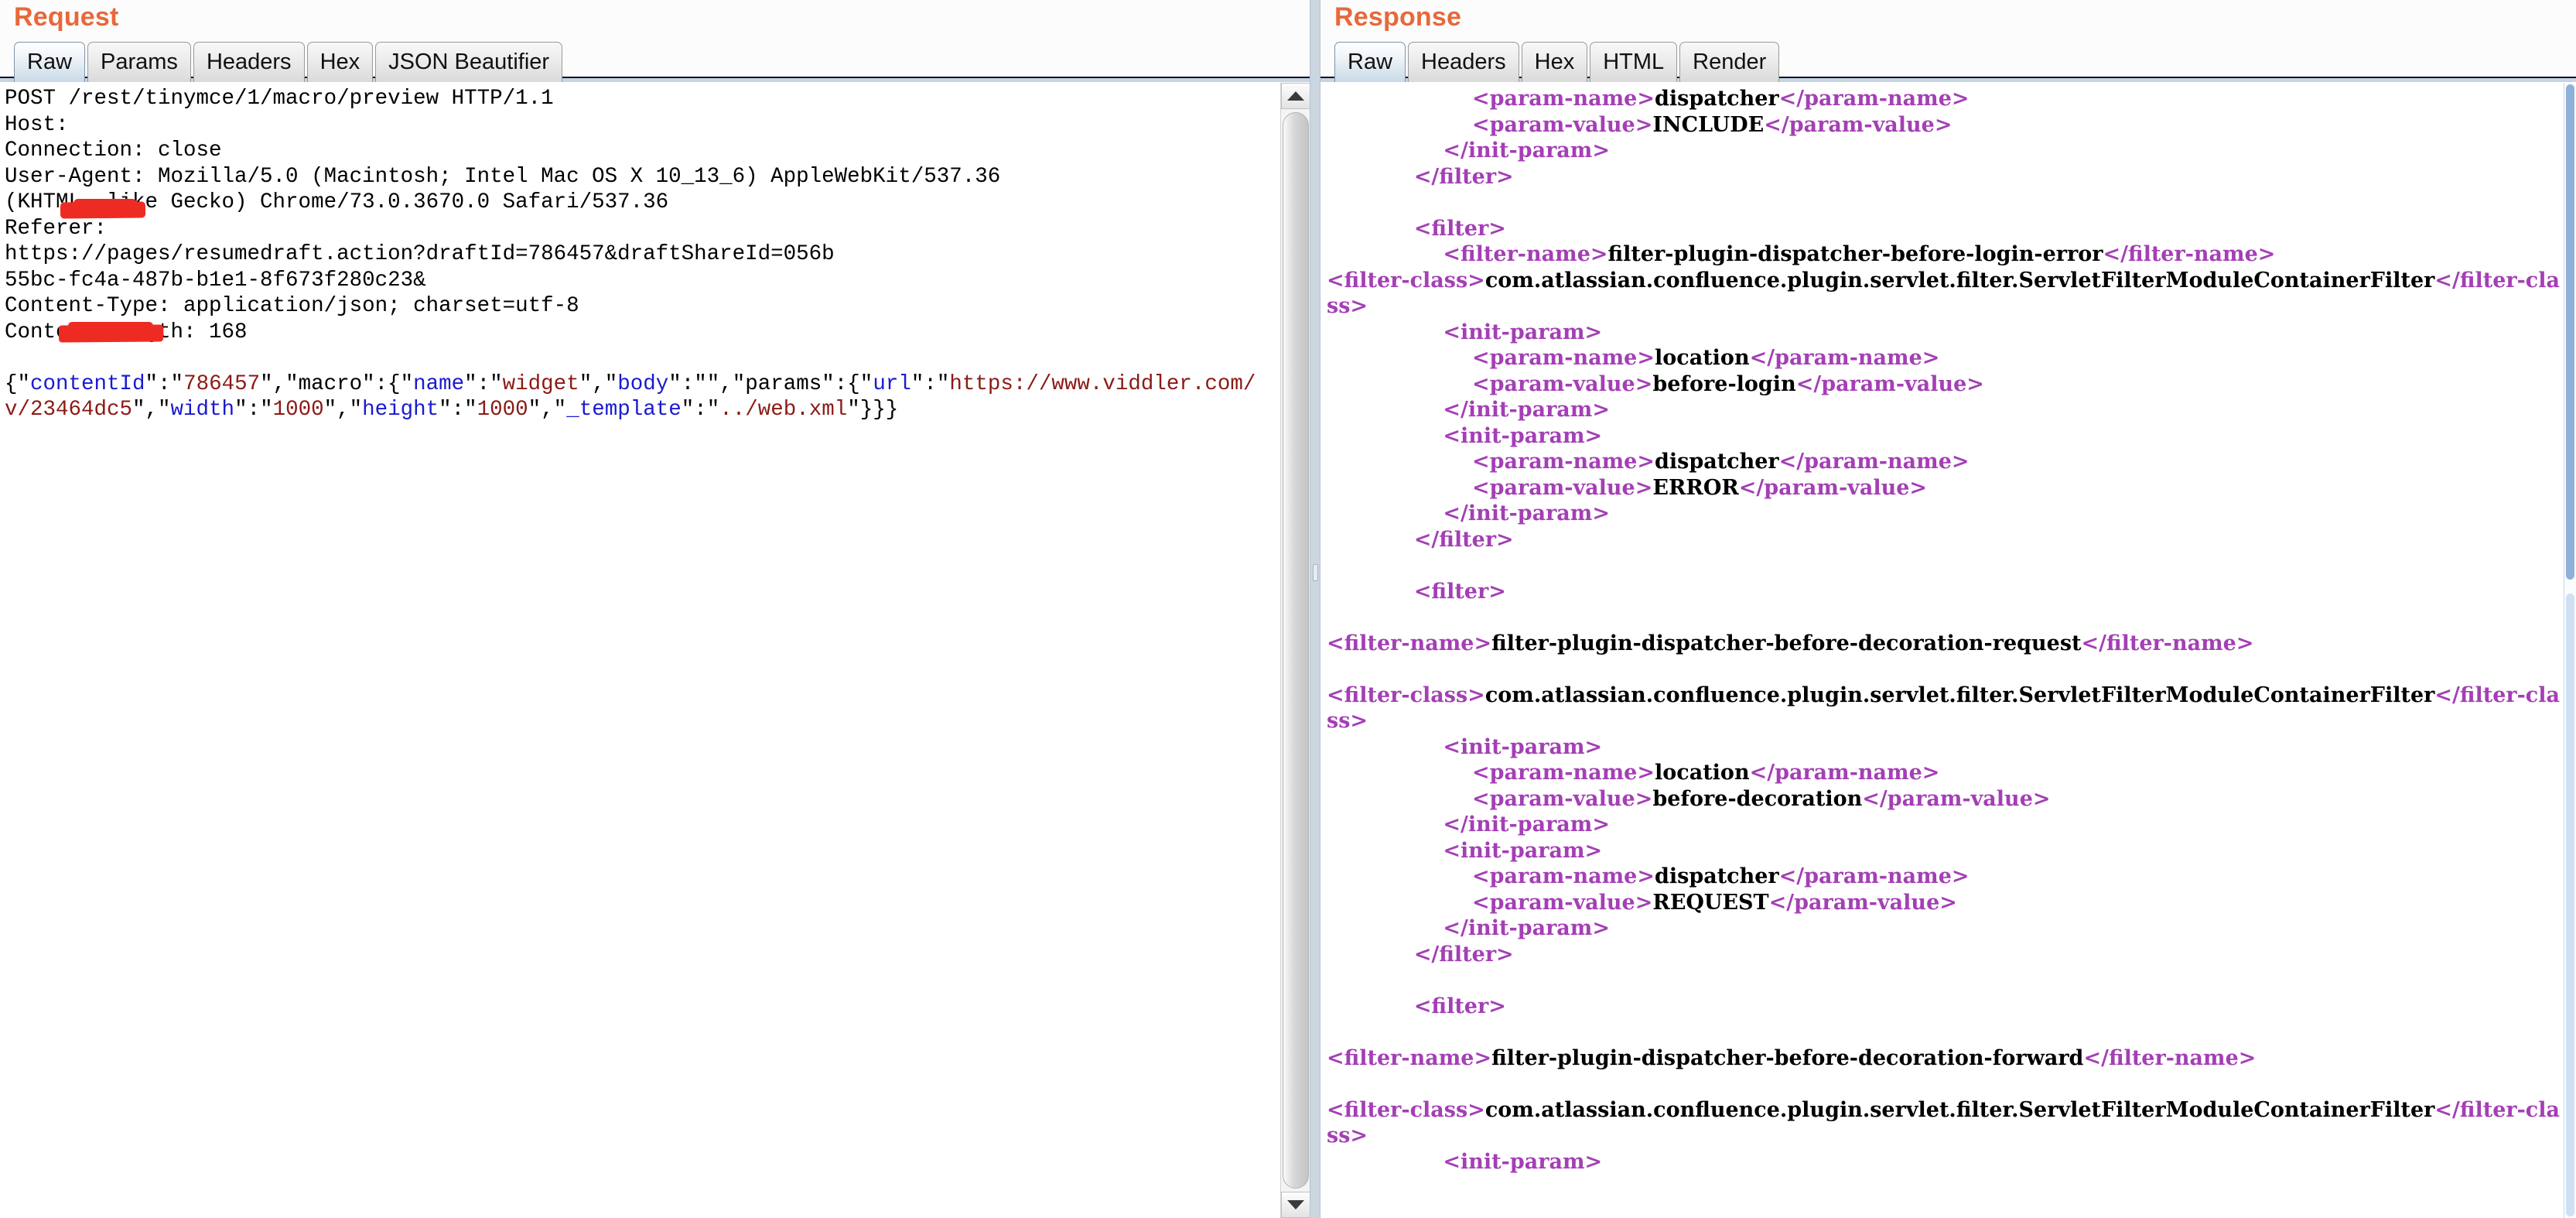 Image resolution: width=2576 pixels, height=1218 pixels. What do you see at coordinates (1634, 62) in the screenshot?
I see `tab-response-html: HTML` at bounding box center [1634, 62].